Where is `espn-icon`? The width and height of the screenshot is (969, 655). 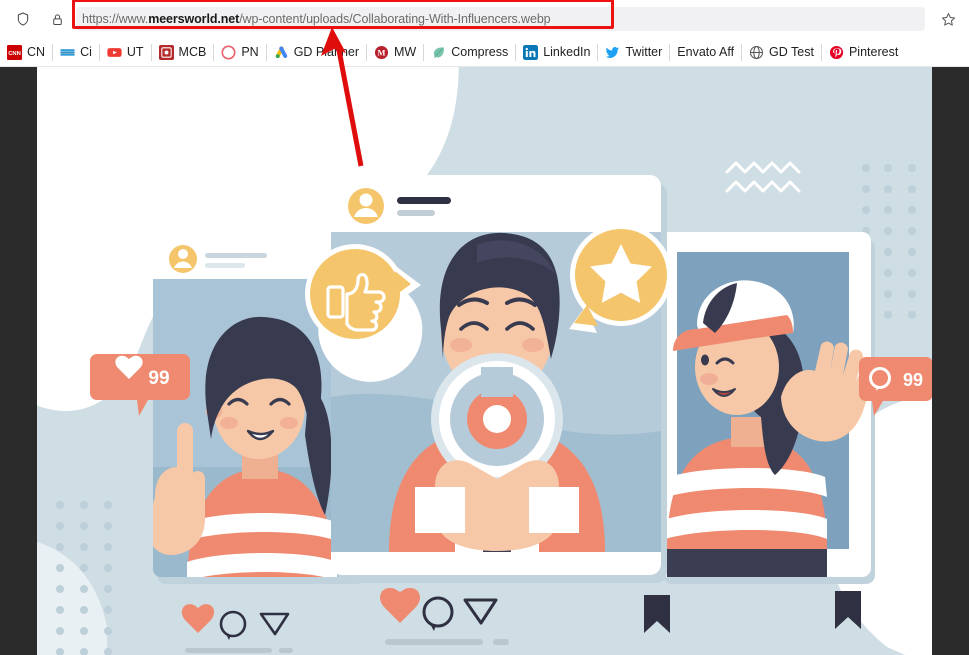
espn-icon is located at coordinates (67, 52).